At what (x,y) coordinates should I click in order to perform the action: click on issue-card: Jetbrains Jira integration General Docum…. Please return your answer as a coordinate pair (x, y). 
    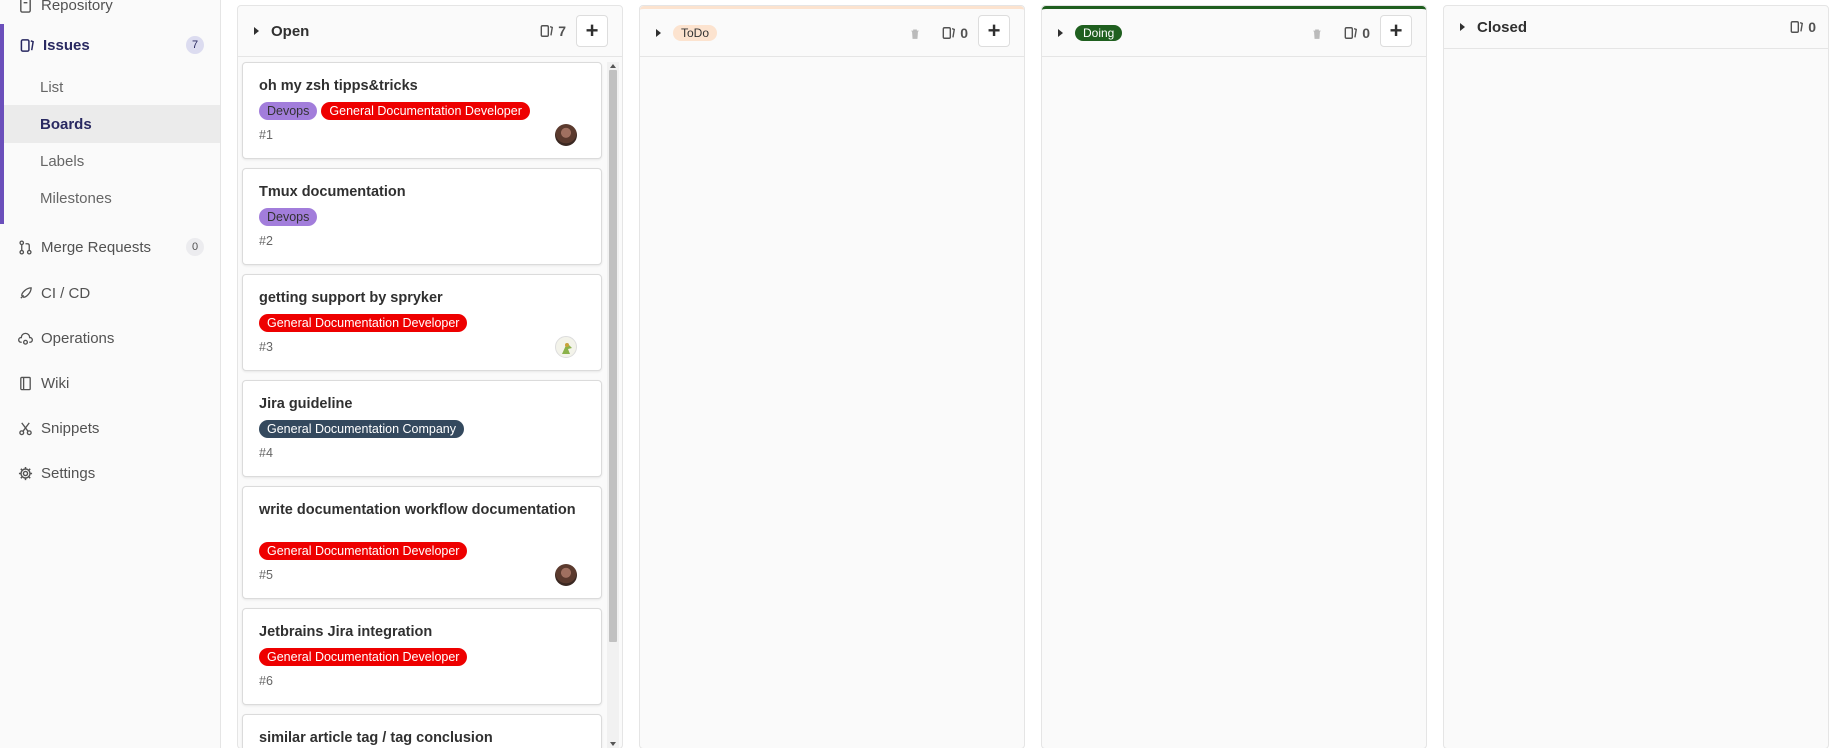
    Looking at the image, I should click on (422, 656).